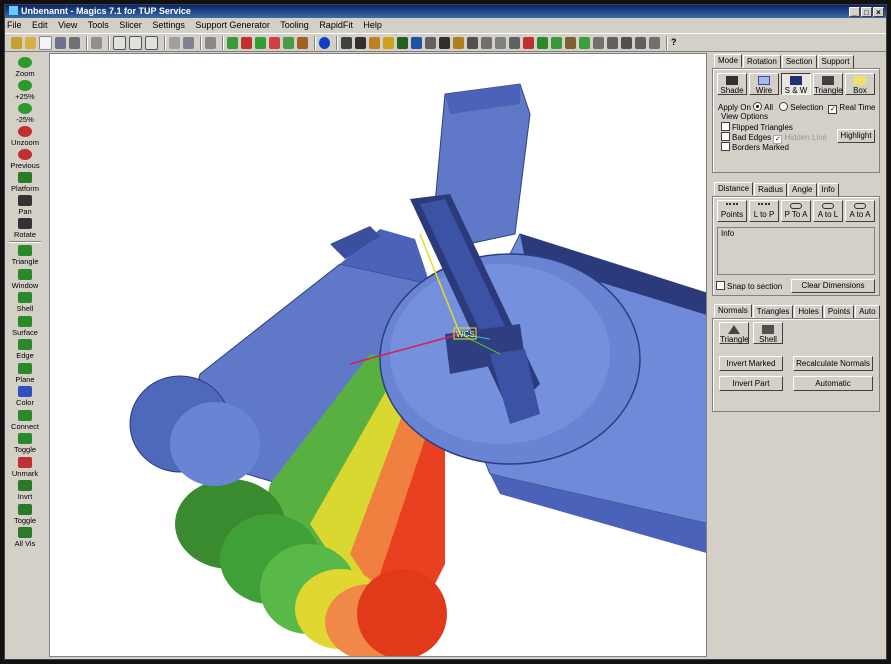 The image size is (891, 664). Describe the element at coordinates (728, 60) in the screenshot. I see `tab-mode: Mode` at that location.